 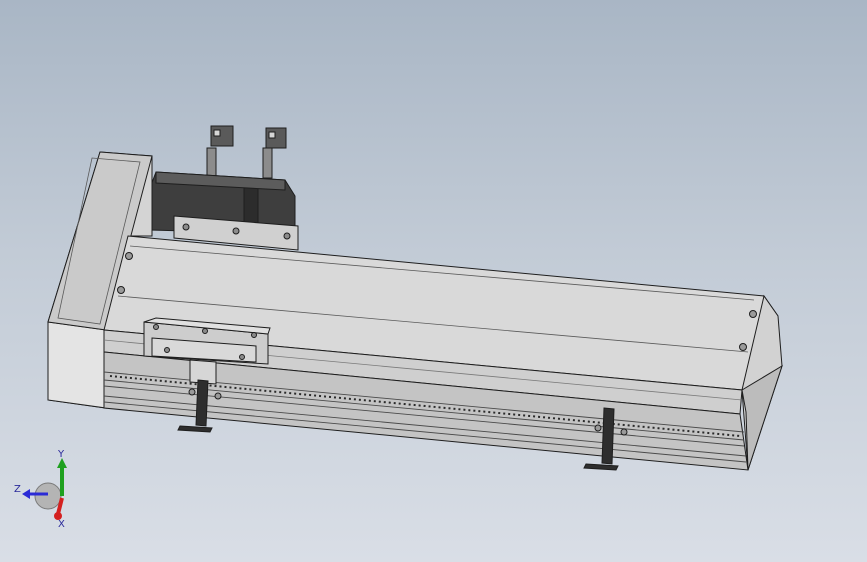 I want to click on z-axis-arrowhead, so click(x=26, y=494).